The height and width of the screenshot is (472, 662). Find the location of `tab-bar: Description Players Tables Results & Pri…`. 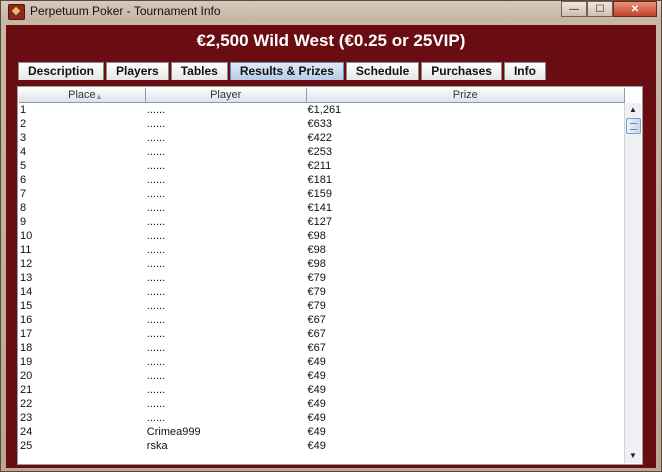

tab-bar: Description Players Tables Results & Pri… is located at coordinates (283, 71).